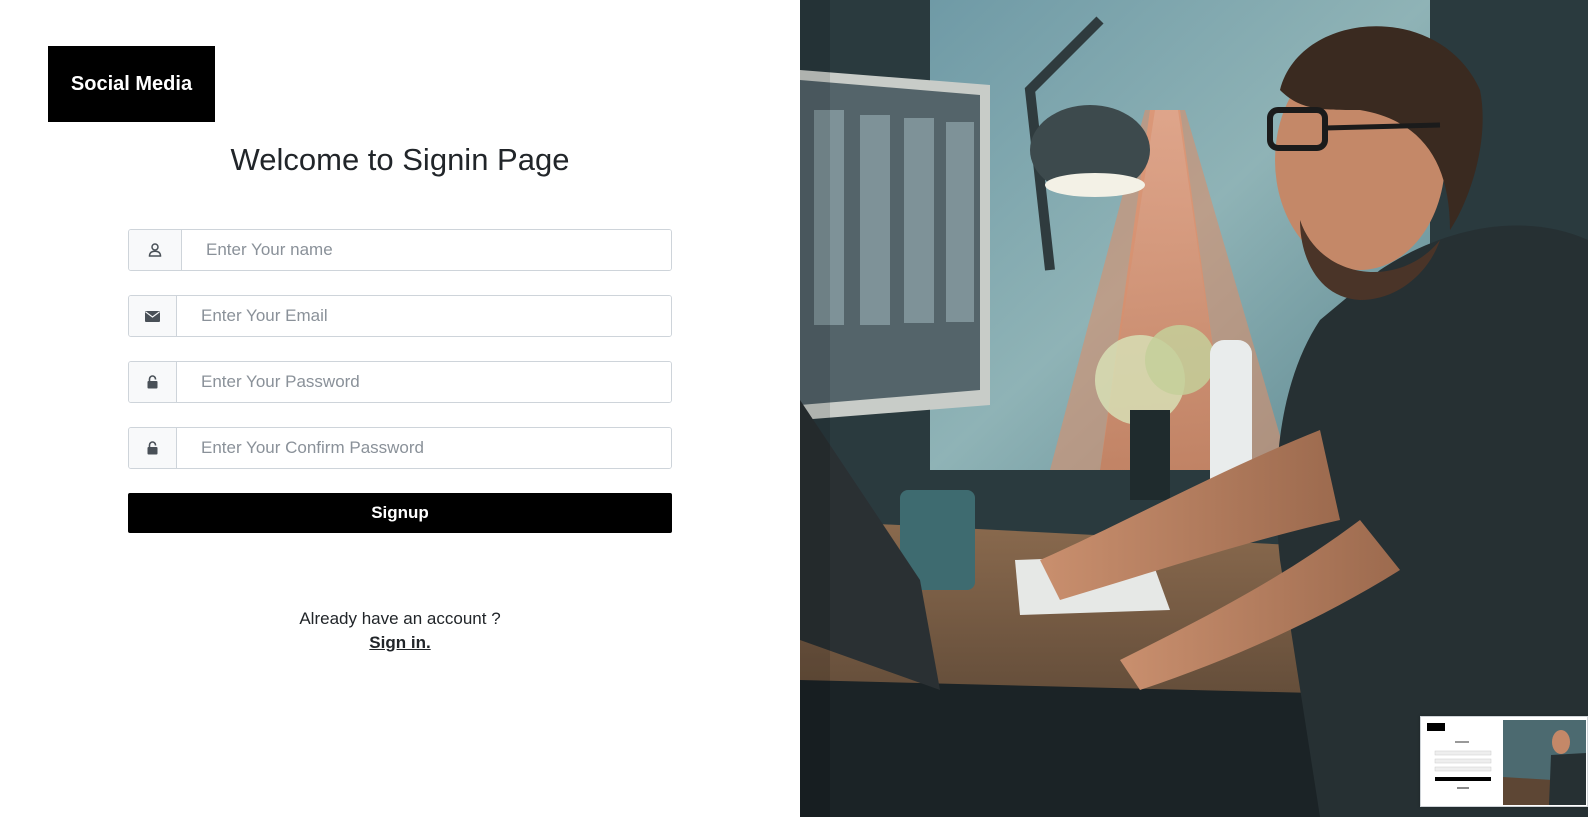  Describe the element at coordinates (400, 631) in the screenshot. I see `signin-prompt: Already have an account ? Sign in.` at that location.